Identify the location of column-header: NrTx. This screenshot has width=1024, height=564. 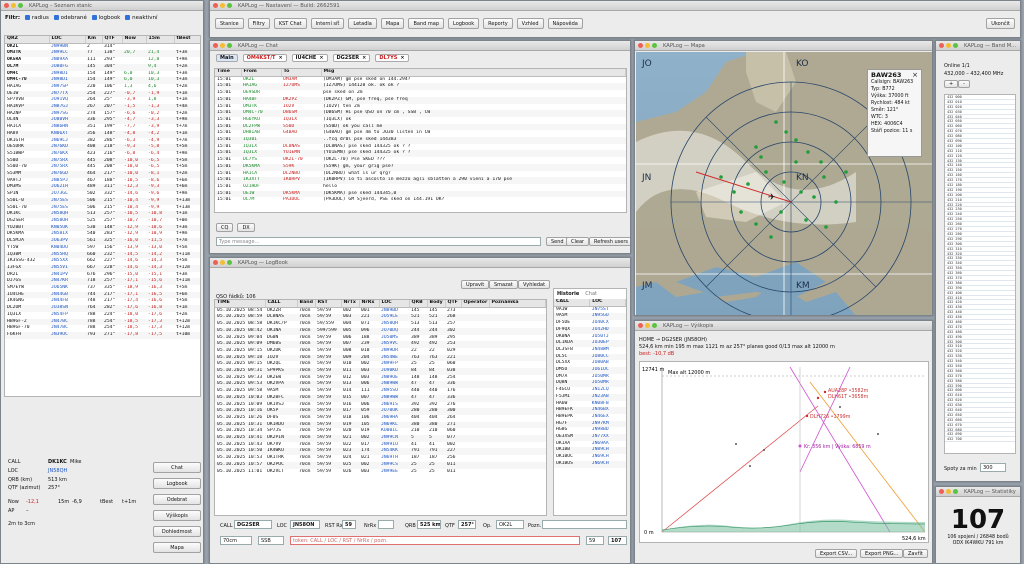
(350, 304).